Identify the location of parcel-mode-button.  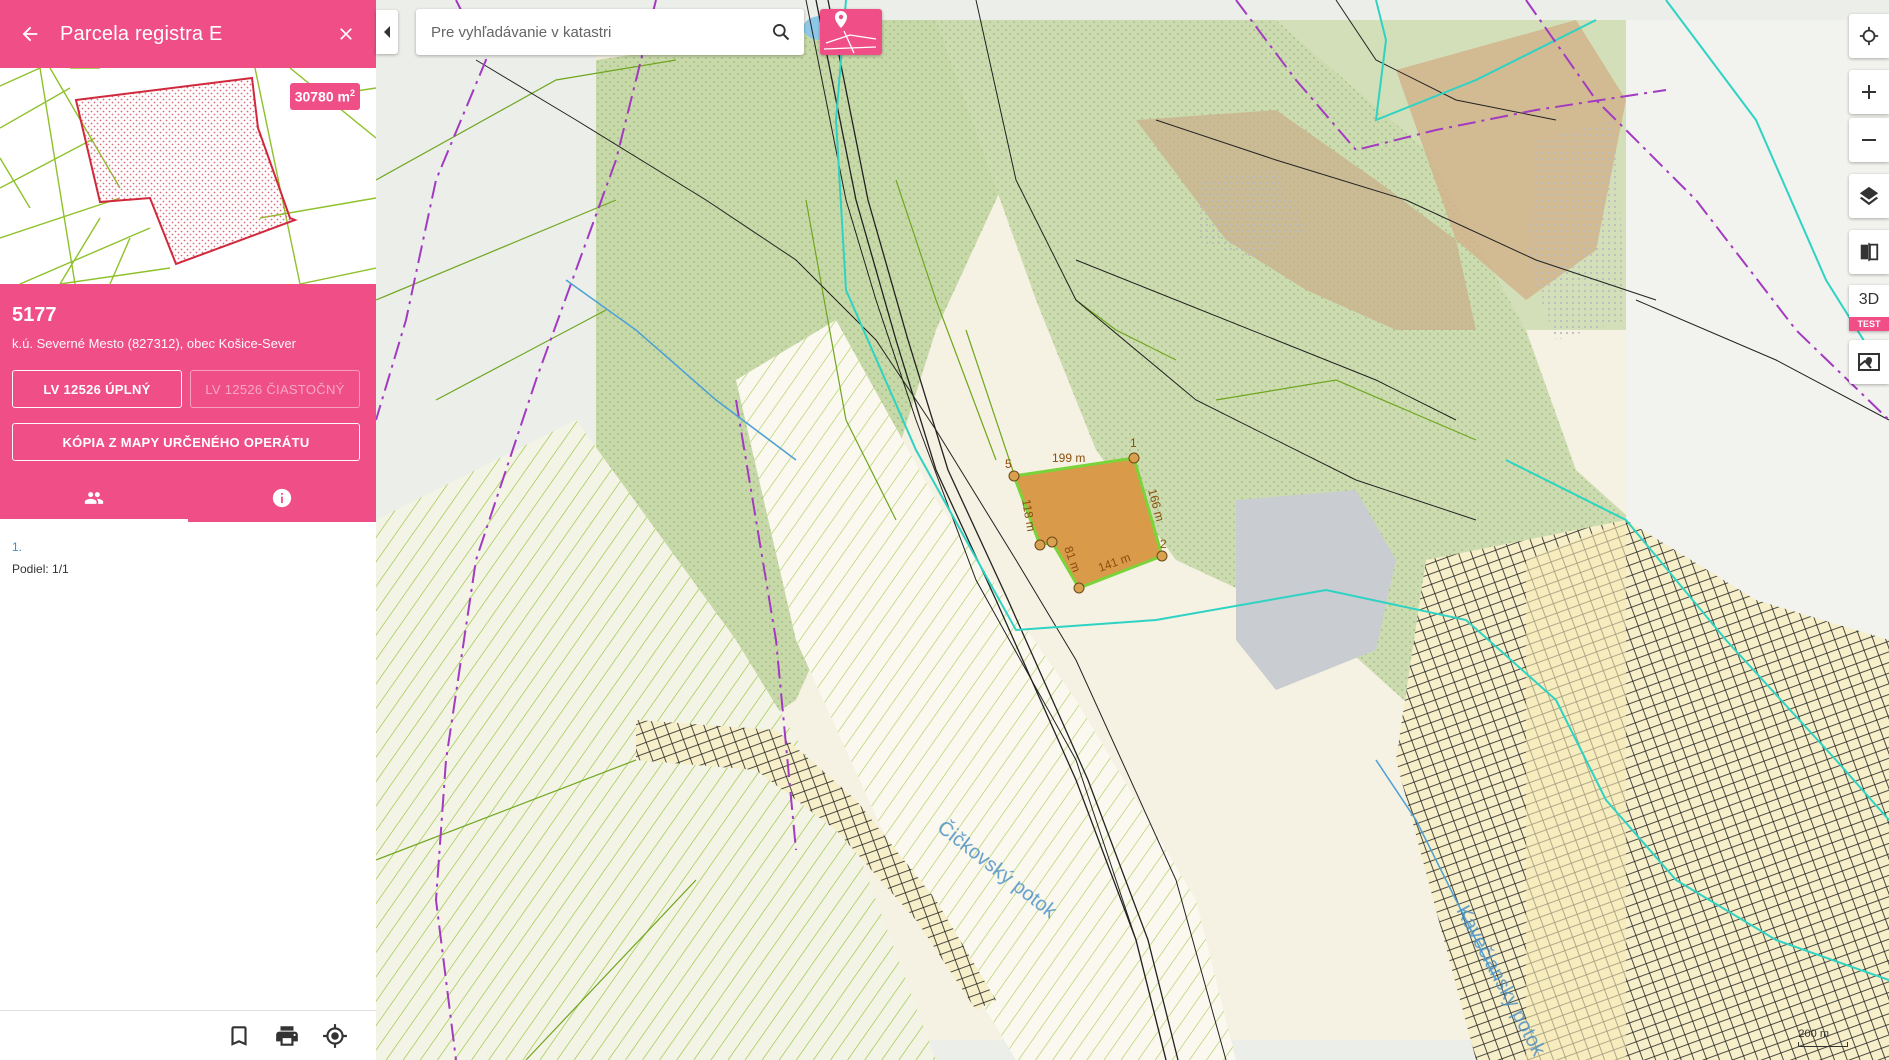
(851, 32).